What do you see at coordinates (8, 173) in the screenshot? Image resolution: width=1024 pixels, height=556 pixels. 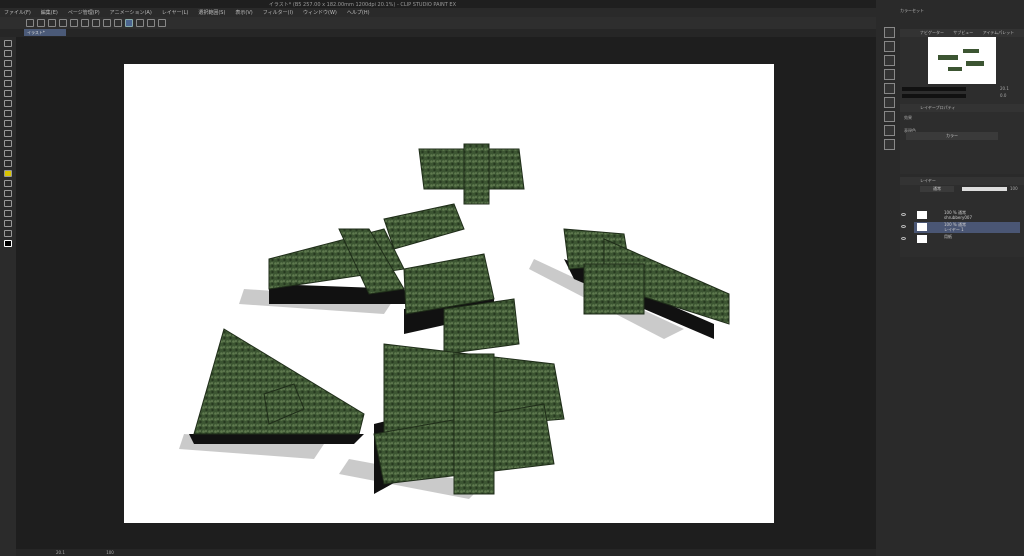 I see `gradient-tool-icon` at bounding box center [8, 173].